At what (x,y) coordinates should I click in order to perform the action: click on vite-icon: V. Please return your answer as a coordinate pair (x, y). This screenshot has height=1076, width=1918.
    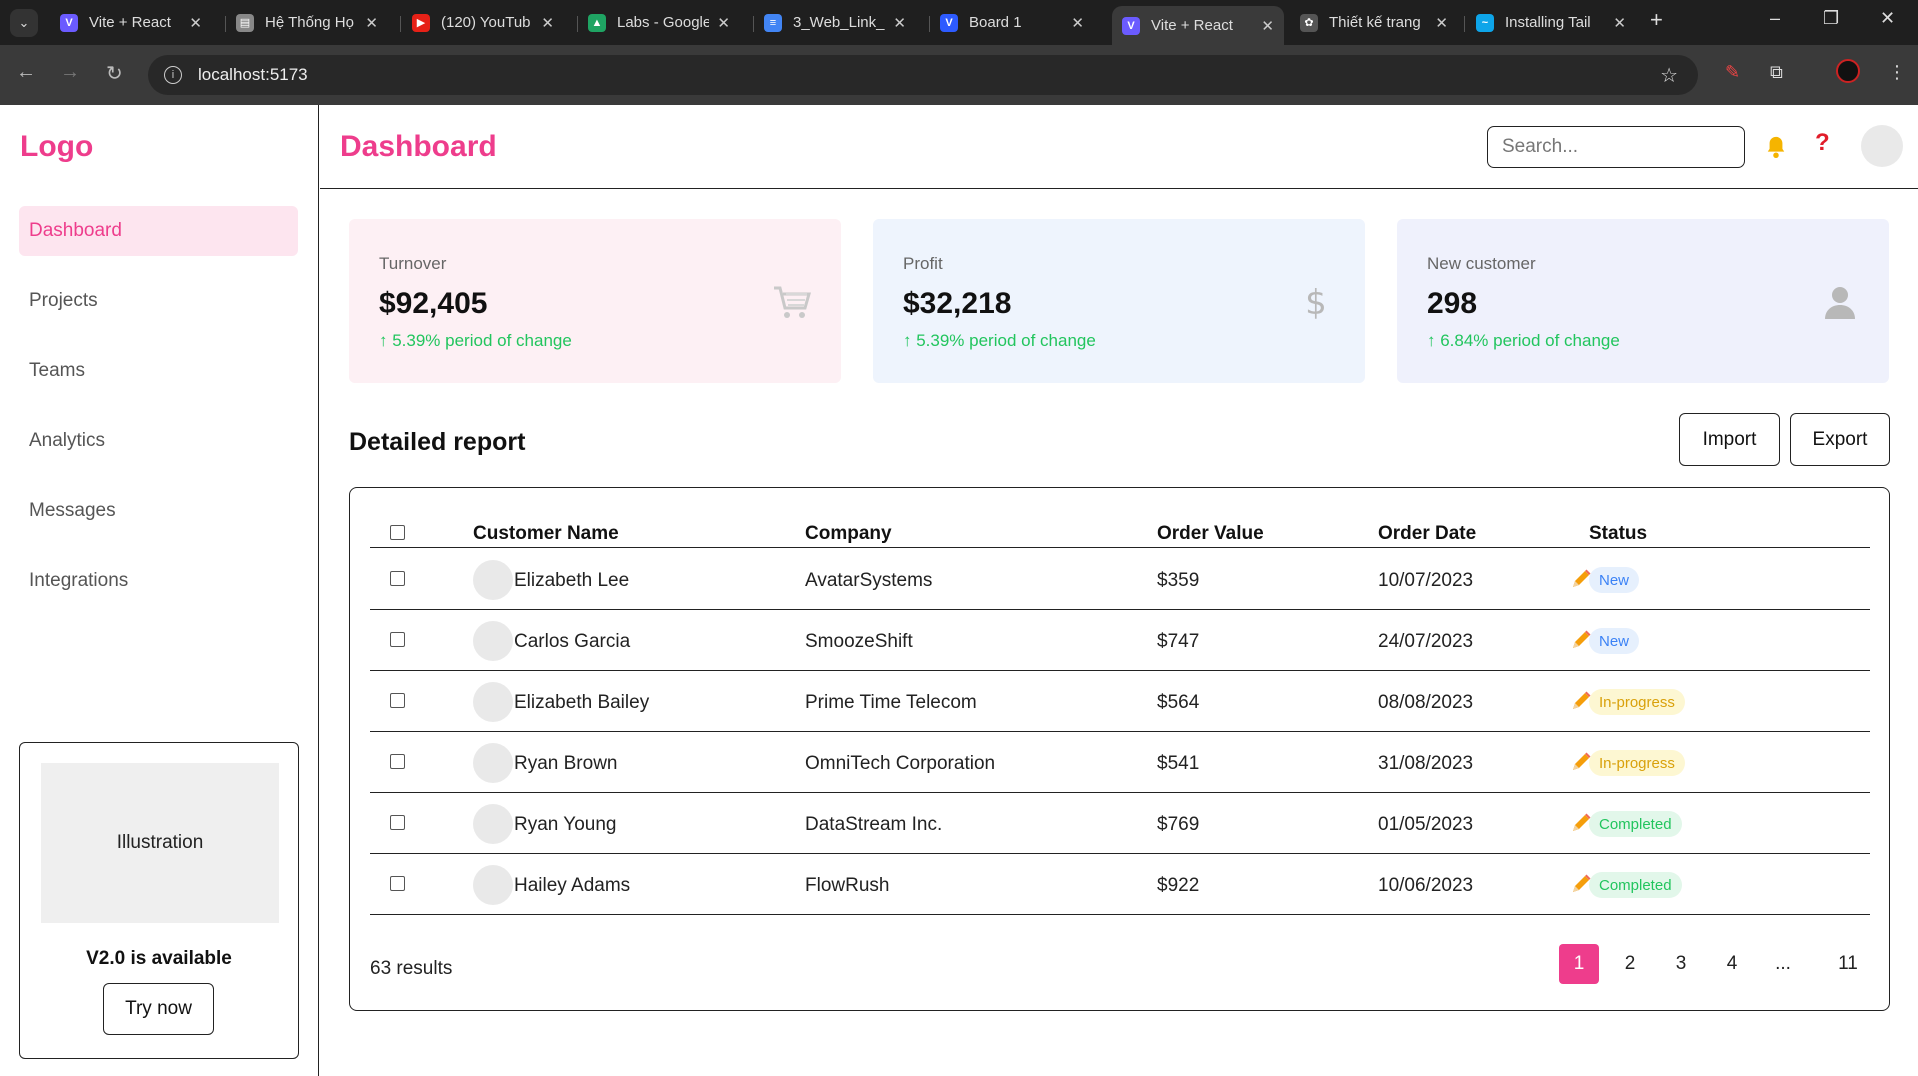
    Looking at the image, I should click on (69, 22).